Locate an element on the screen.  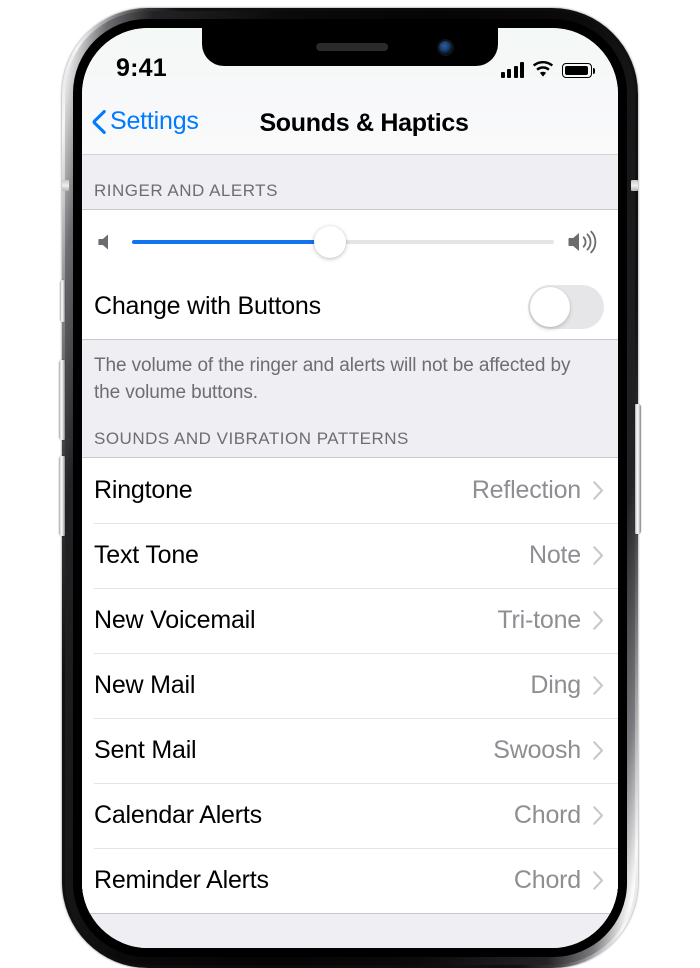
row-value: Reflection is located at coordinates (526, 489).